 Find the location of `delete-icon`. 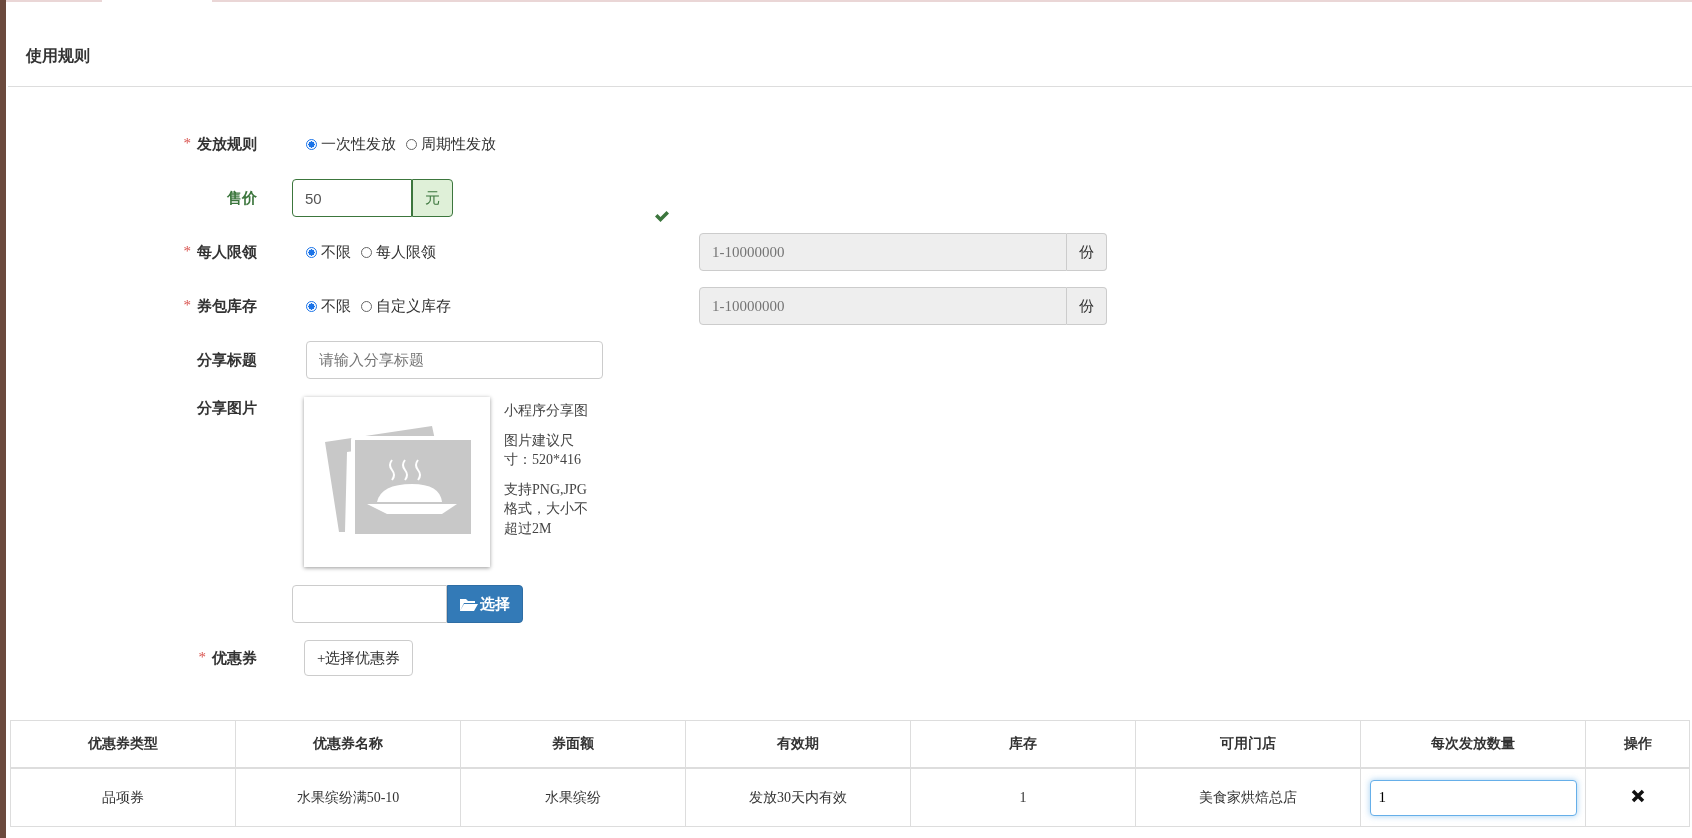

delete-icon is located at coordinates (1637, 795).